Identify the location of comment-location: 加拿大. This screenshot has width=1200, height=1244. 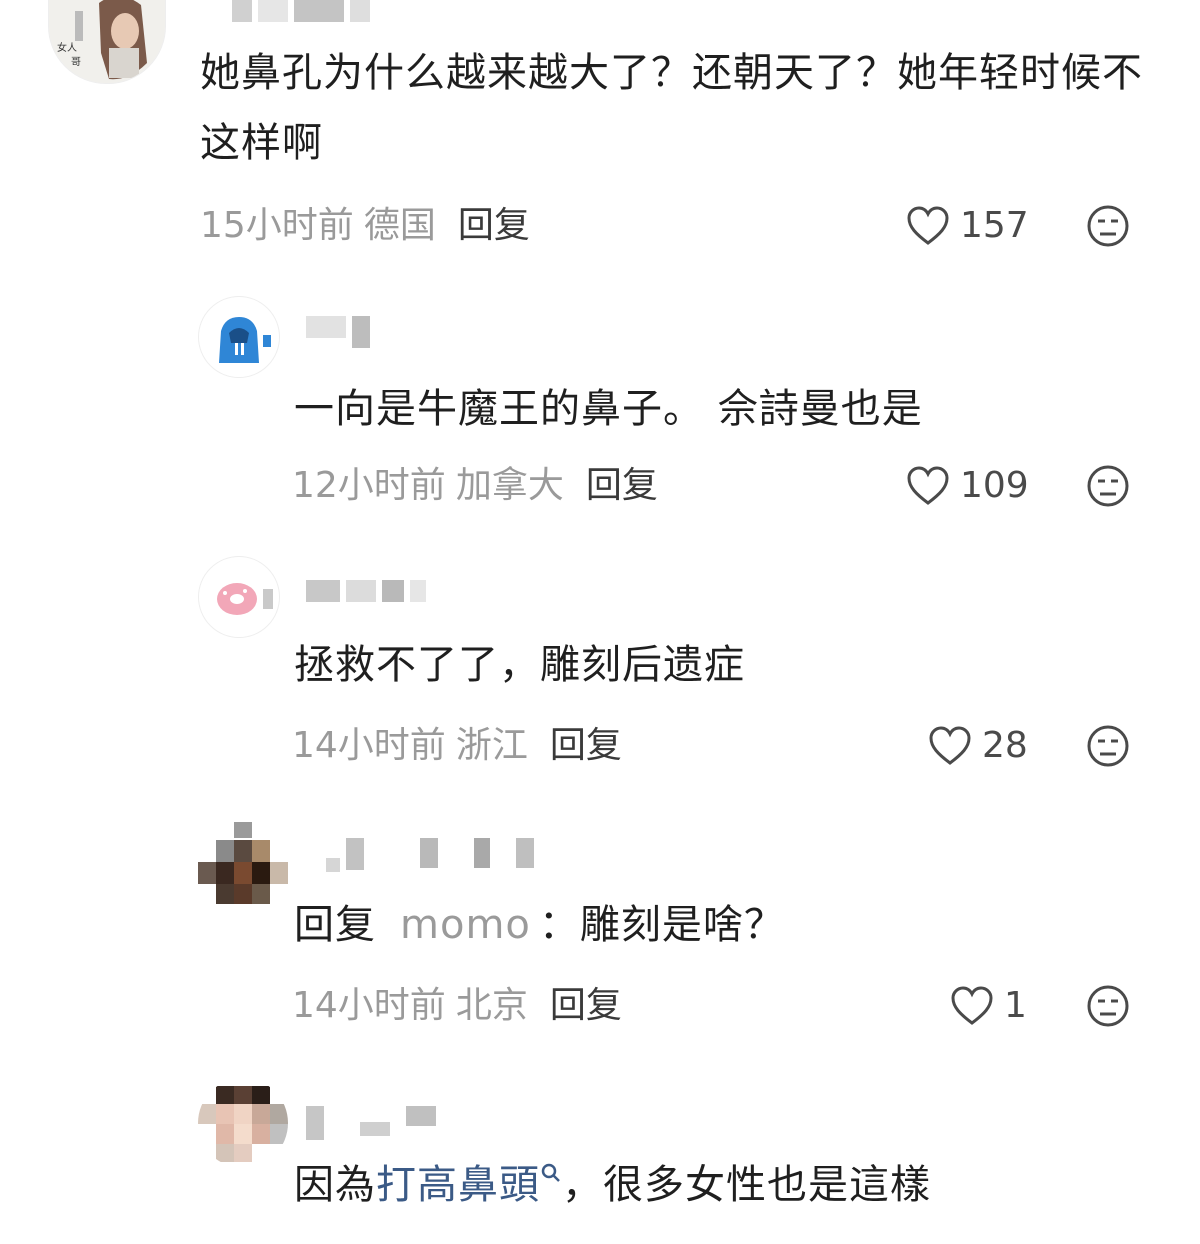
(509, 485).